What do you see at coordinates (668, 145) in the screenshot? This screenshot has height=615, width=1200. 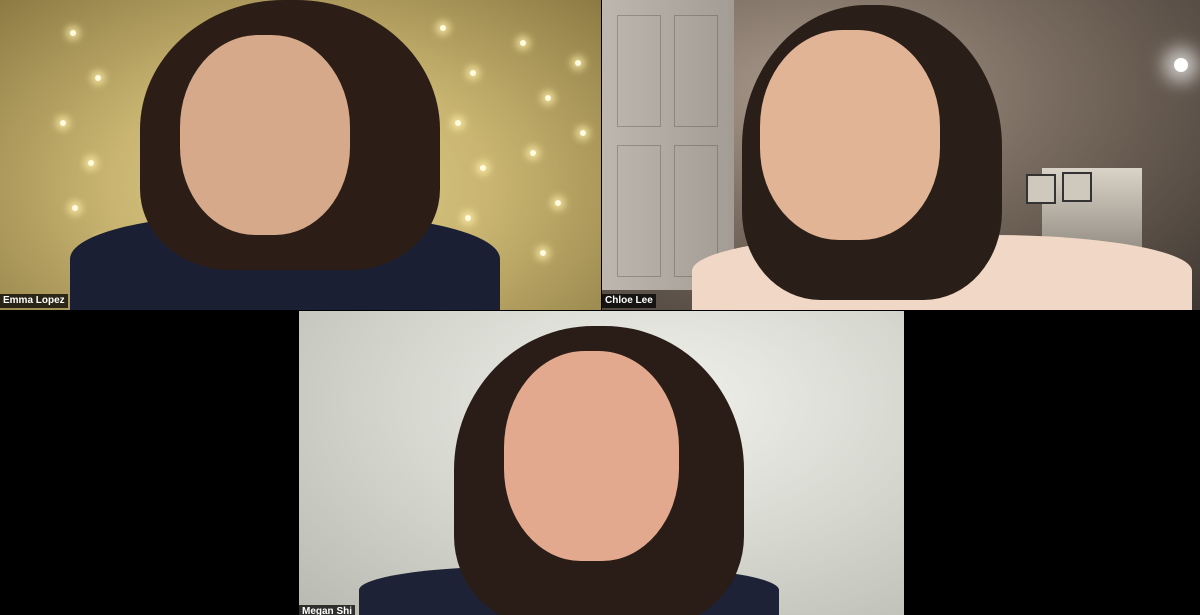 I see `door-background` at bounding box center [668, 145].